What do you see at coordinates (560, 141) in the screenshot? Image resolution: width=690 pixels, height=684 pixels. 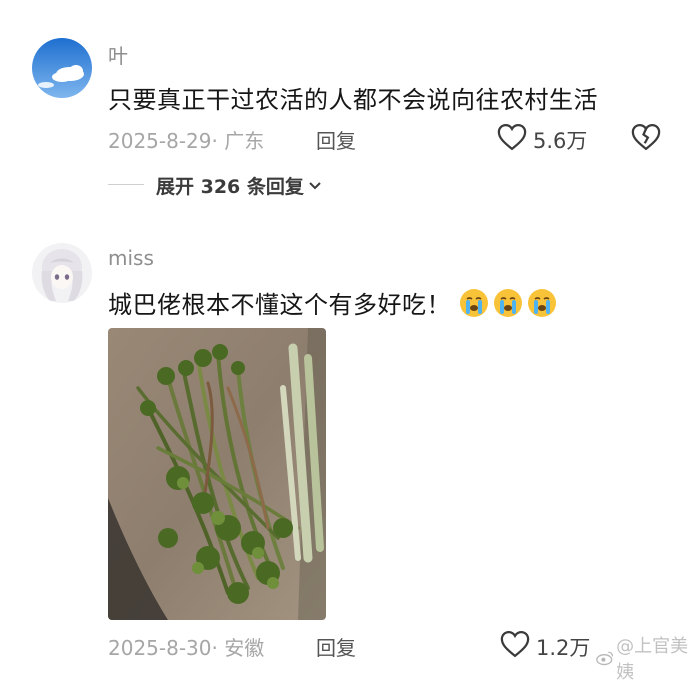 I see `like-count: 5.6万` at bounding box center [560, 141].